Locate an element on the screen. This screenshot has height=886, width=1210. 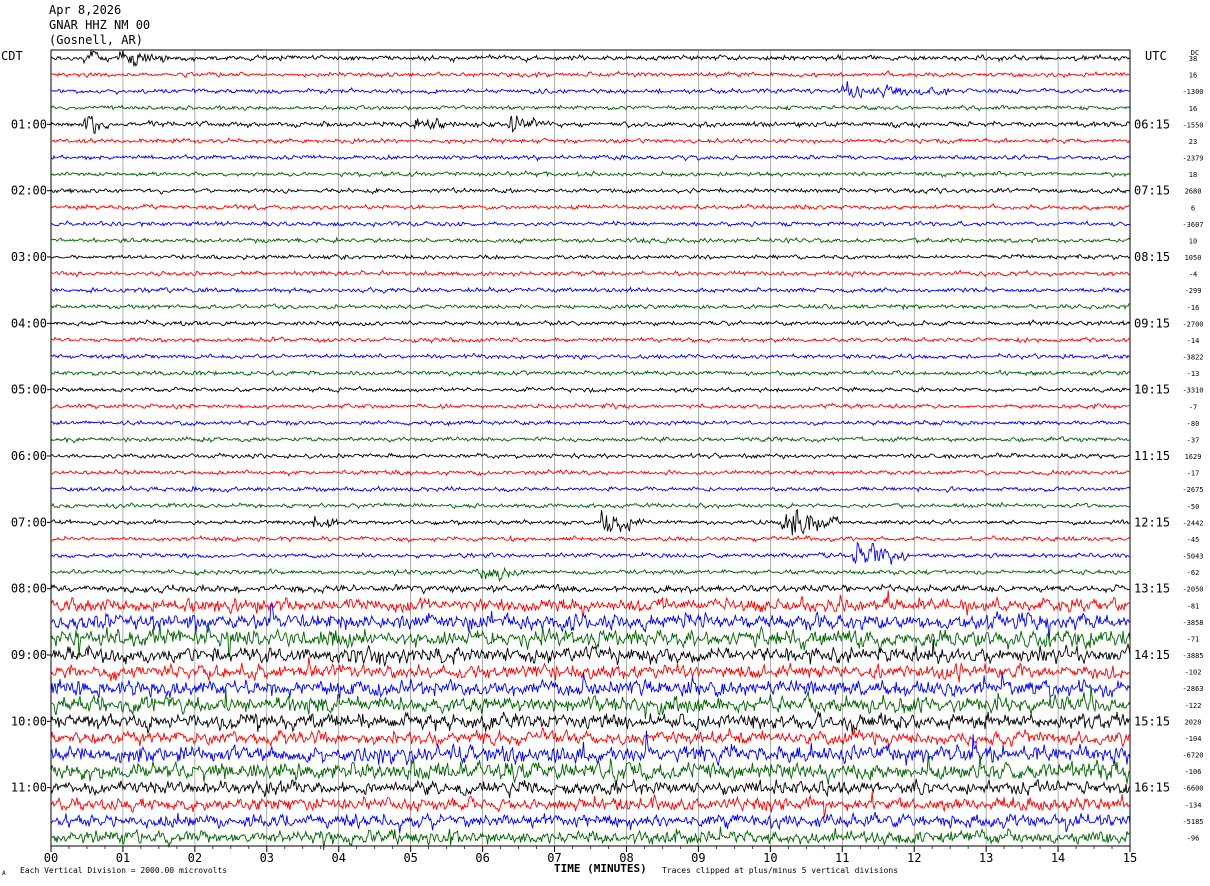
dc-offset-label: -5185 is located at coordinates (1192, 822).